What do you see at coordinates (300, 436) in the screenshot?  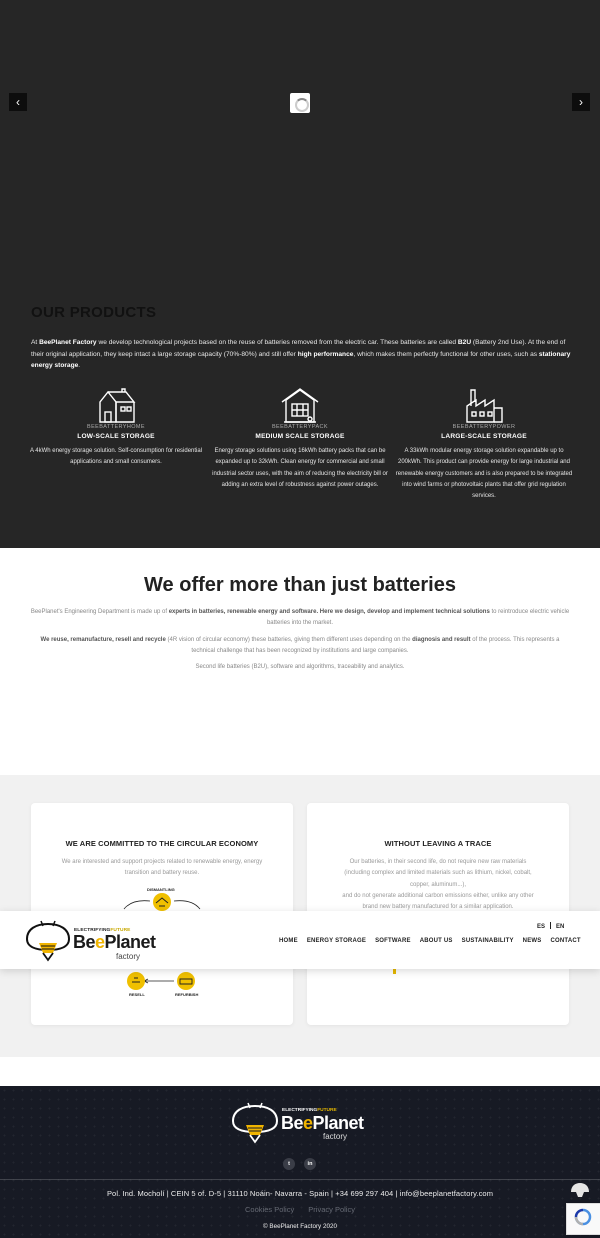 I see `product-title: MEDIUM SCALE STORAGE` at bounding box center [300, 436].